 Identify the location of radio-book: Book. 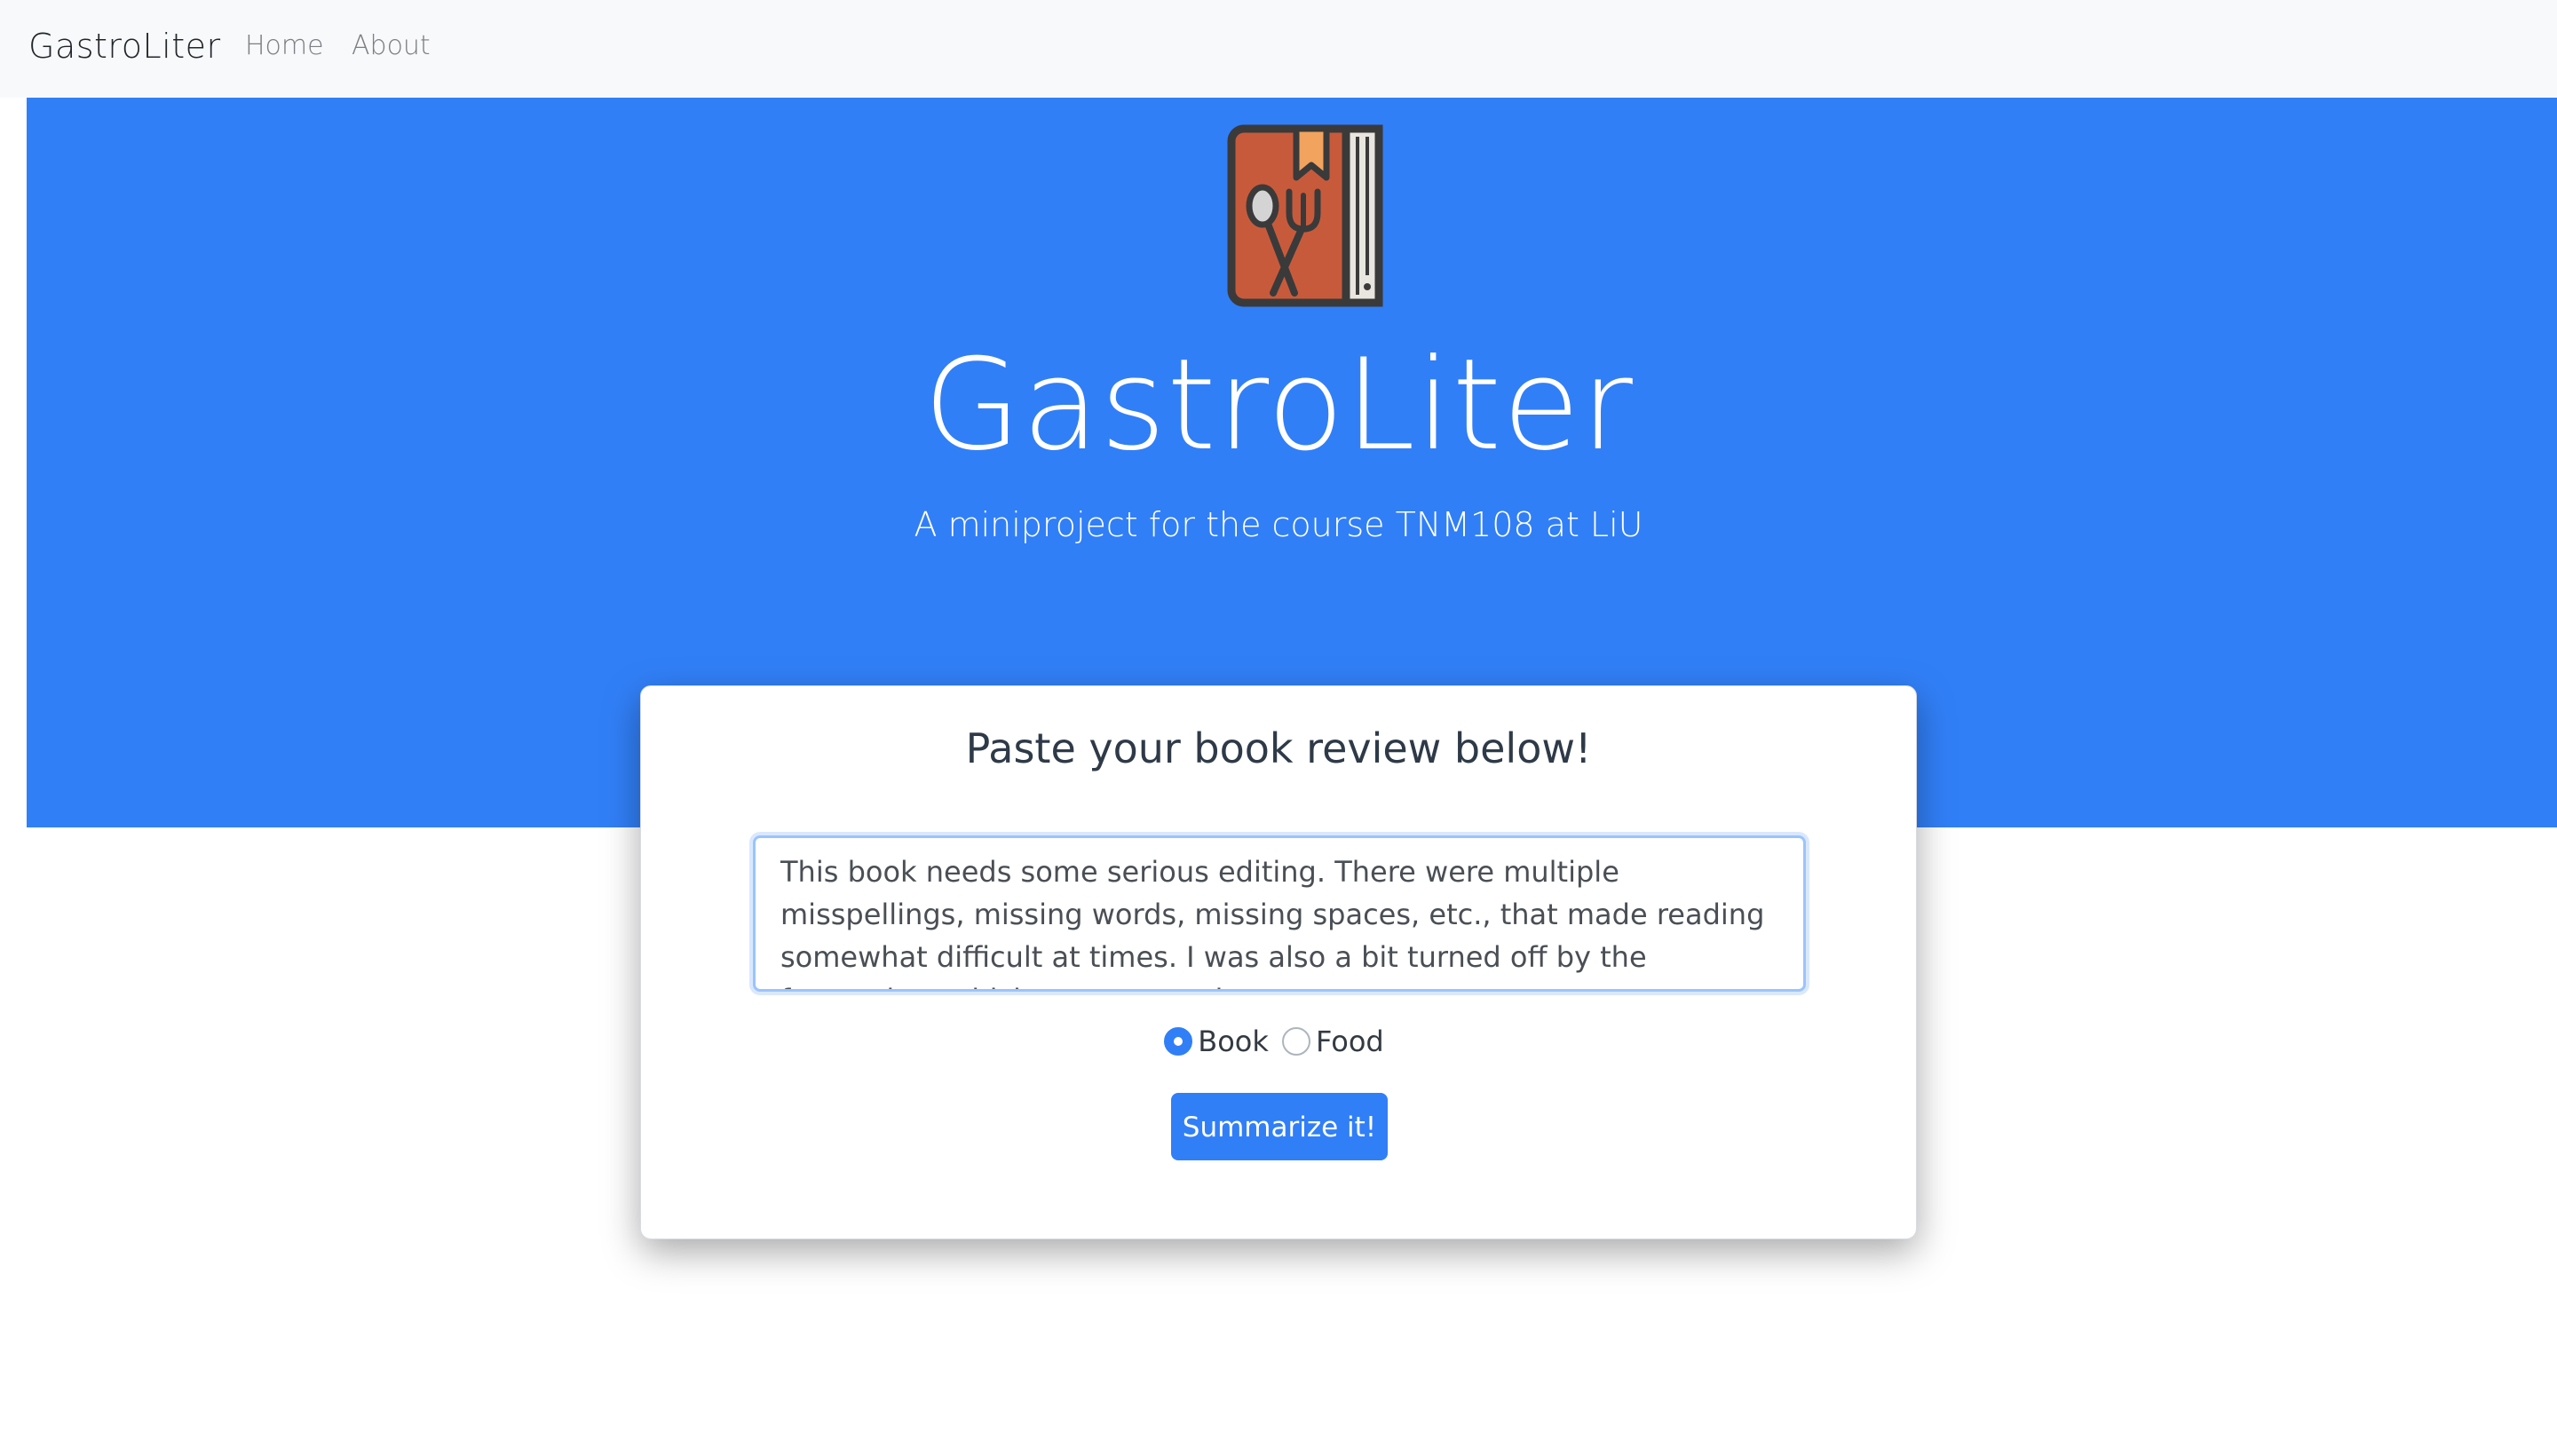
(1216, 1041).